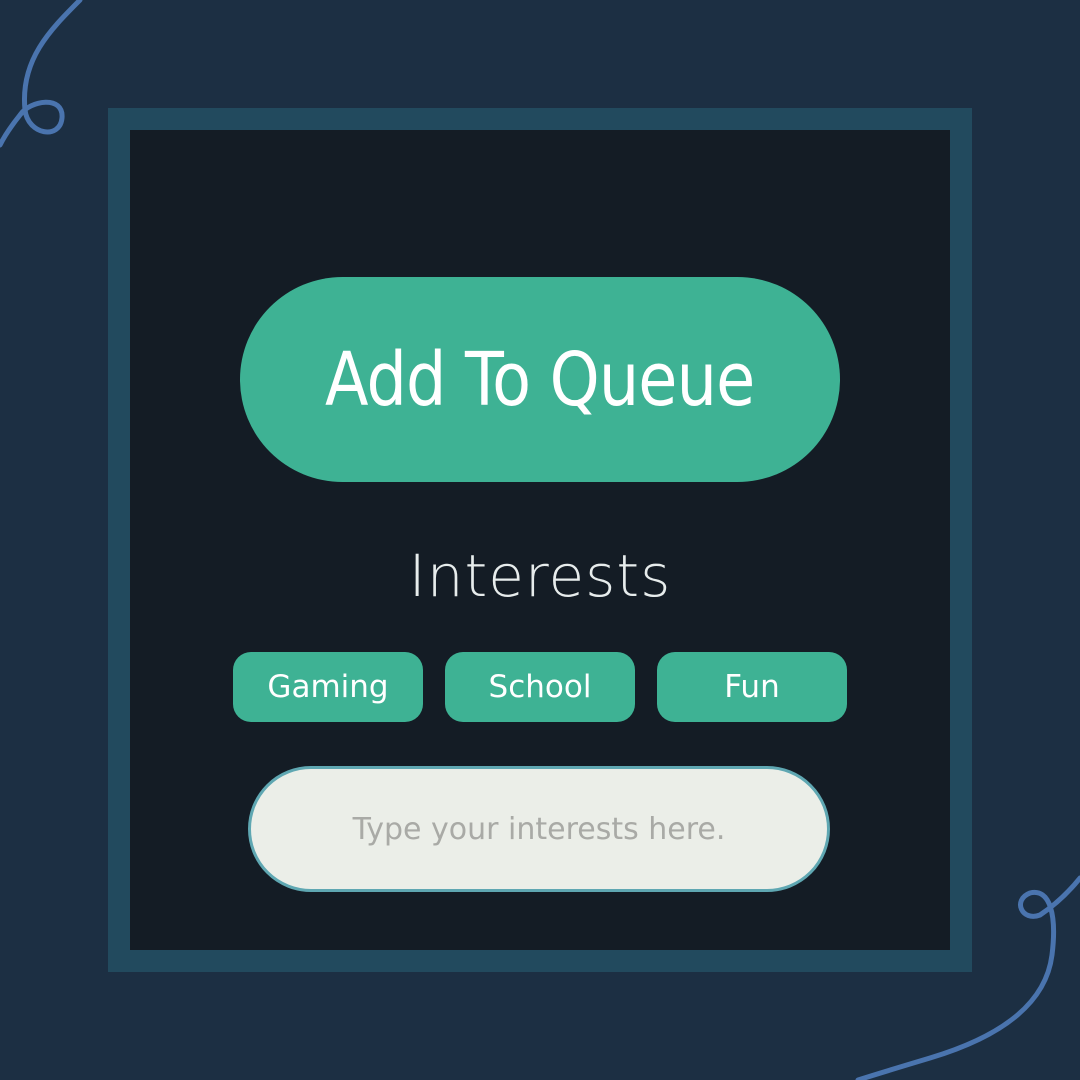 This screenshot has height=1080, width=1080. I want to click on tag-gaming: Gaming, so click(328, 687).